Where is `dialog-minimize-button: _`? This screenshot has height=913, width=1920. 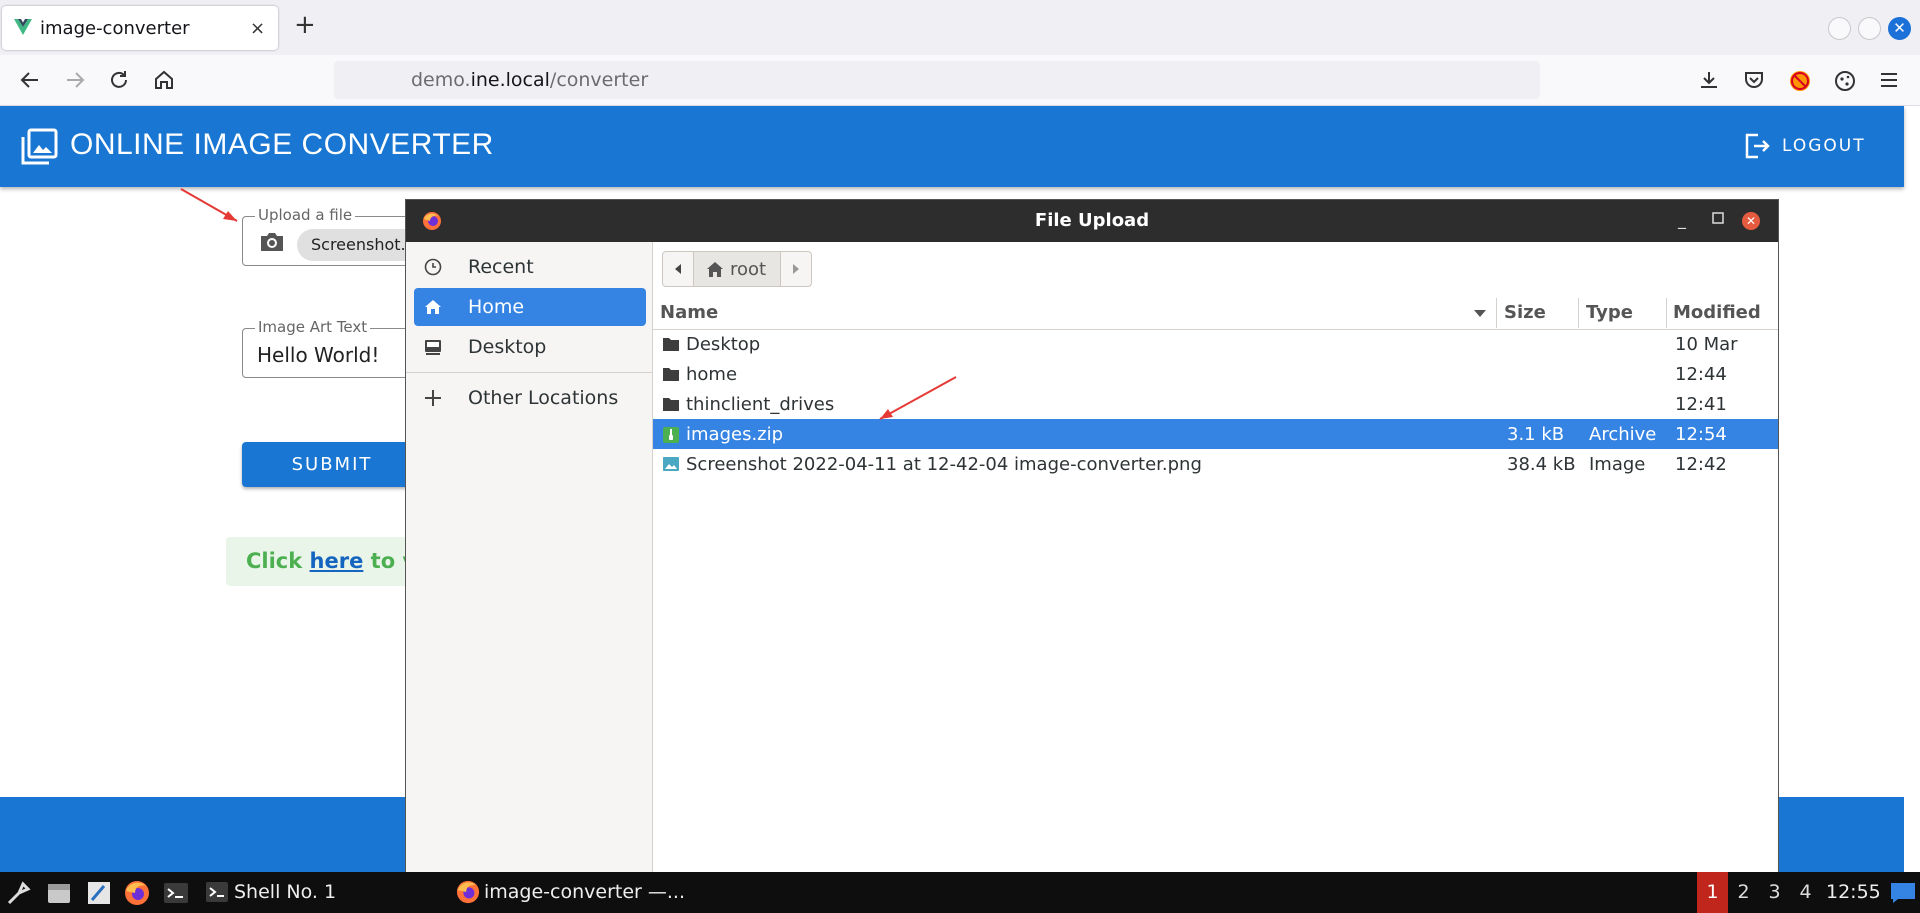 dialog-minimize-button: _ is located at coordinates (1682, 219).